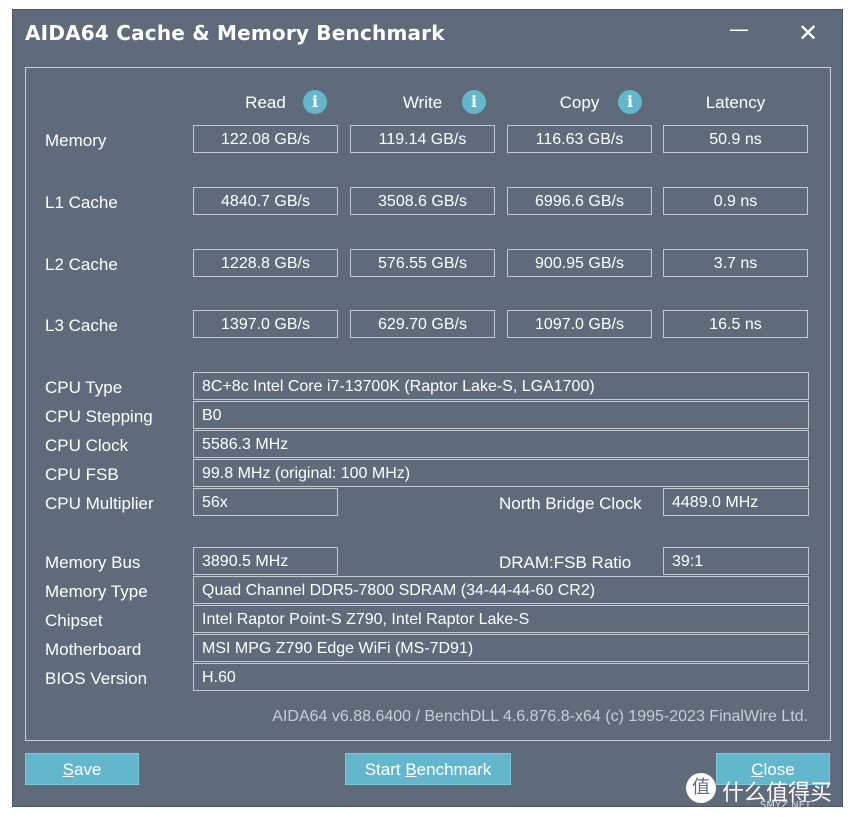 The height and width of the screenshot is (817, 855). Describe the element at coordinates (68, 769) in the screenshot. I see `save-mnemonic: S` at that location.